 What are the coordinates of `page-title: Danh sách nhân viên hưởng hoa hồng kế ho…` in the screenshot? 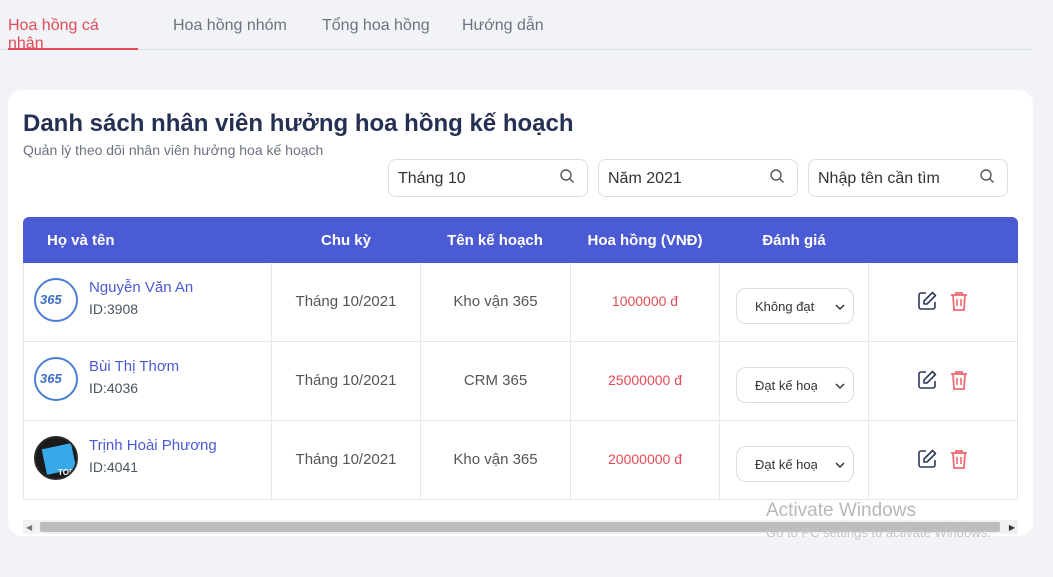 It's located at (298, 123).